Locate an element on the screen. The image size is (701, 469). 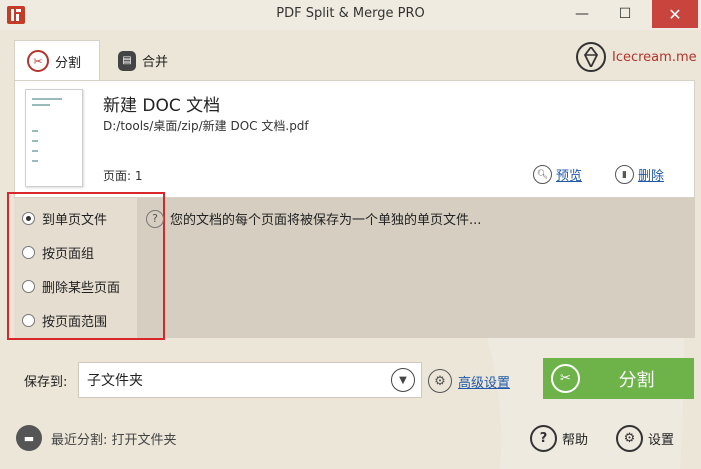
page-count-value: 1 is located at coordinates (138, 176).